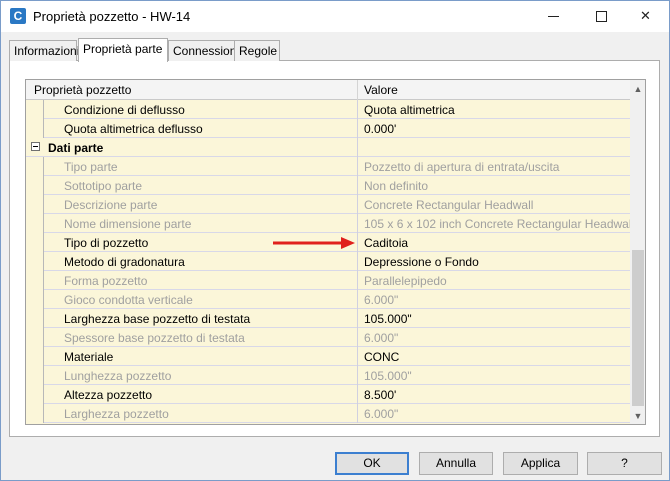  What do you see at coordinates (624, 463) in the screenshot?
I see `help-button: ?` at bounding box center [624, 463].